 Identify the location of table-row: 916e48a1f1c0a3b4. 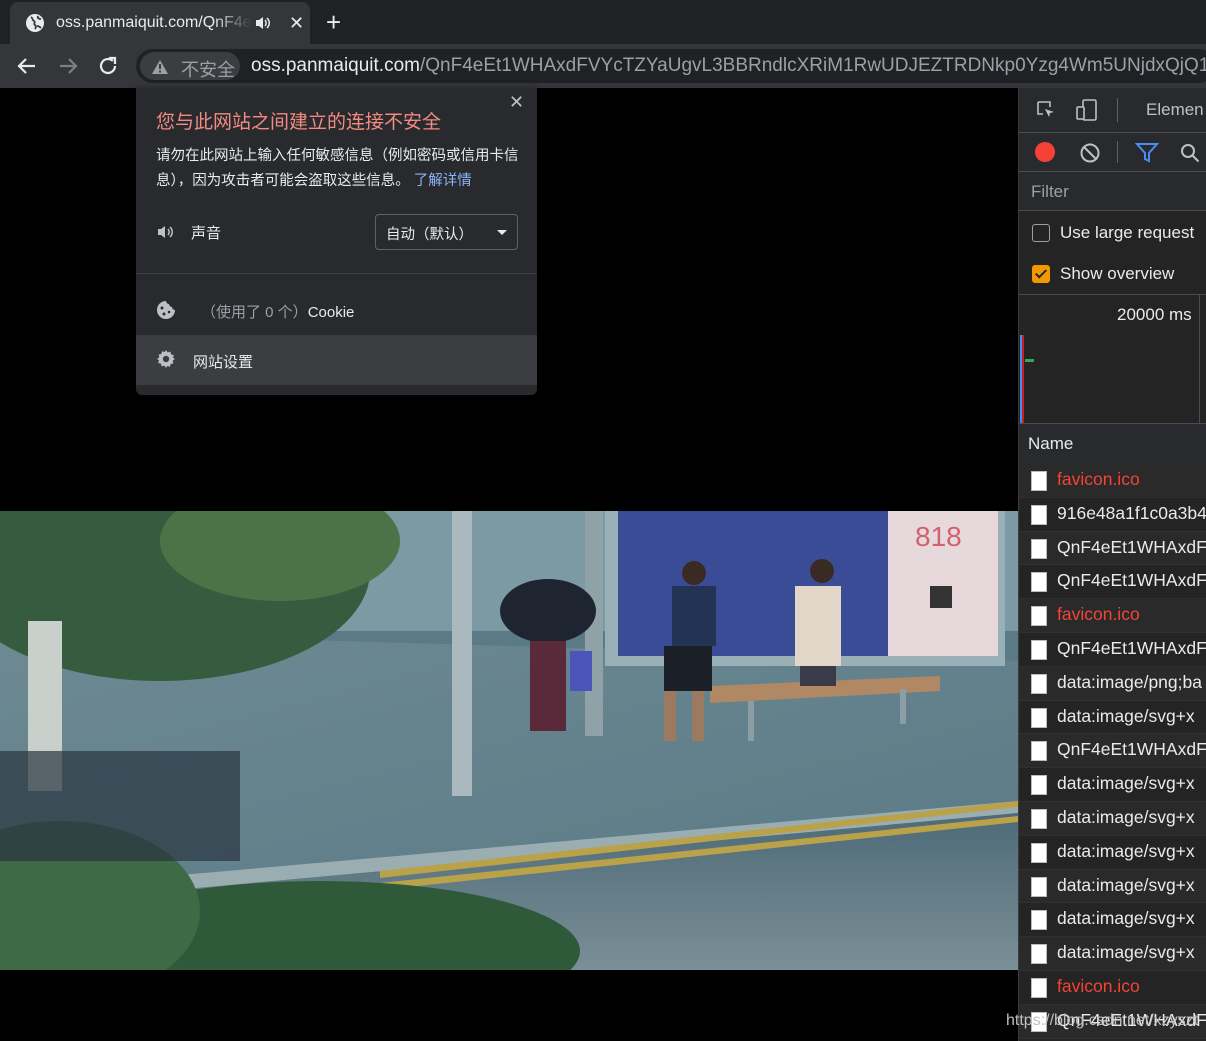
(1112, 515).